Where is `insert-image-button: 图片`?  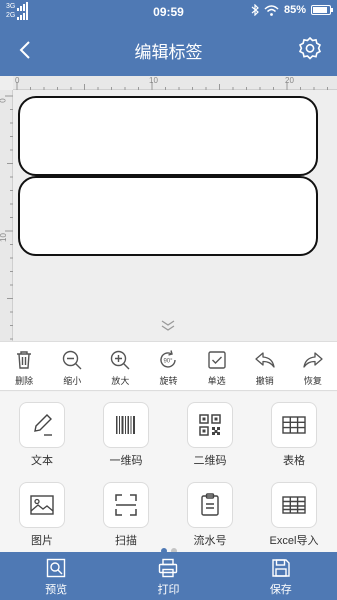 insert-image-button: 图片 is located at coordinates (42, 515).